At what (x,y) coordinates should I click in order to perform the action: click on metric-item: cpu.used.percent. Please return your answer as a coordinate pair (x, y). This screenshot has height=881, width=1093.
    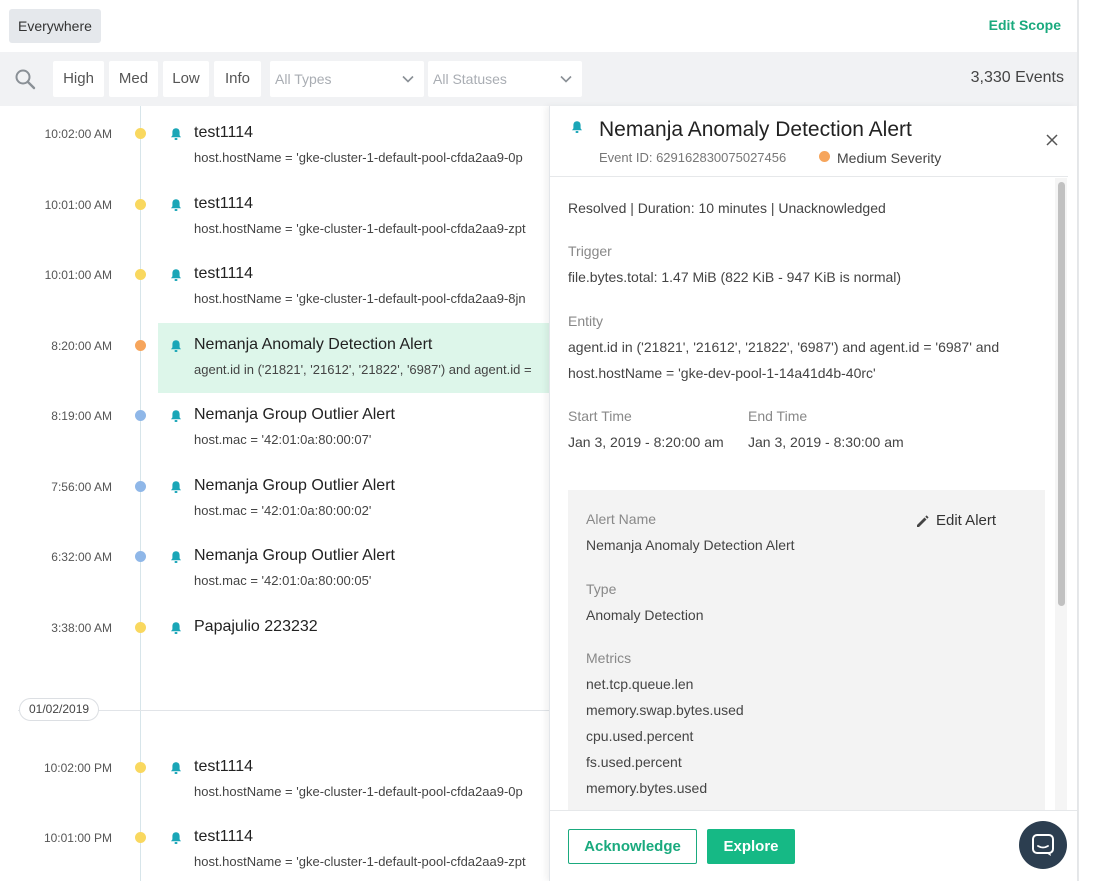
    Looking at the image, I should click on (640, 736).